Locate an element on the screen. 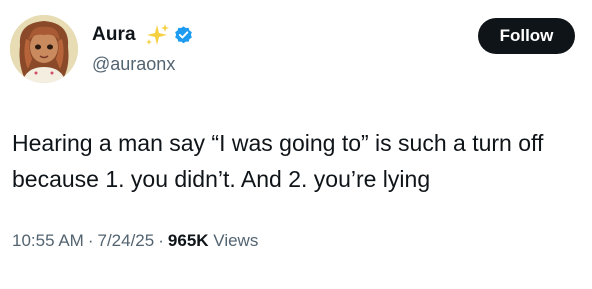 The width and height of the screenshot is (592, 289). avatar-image is located at coordinates (44, 49).